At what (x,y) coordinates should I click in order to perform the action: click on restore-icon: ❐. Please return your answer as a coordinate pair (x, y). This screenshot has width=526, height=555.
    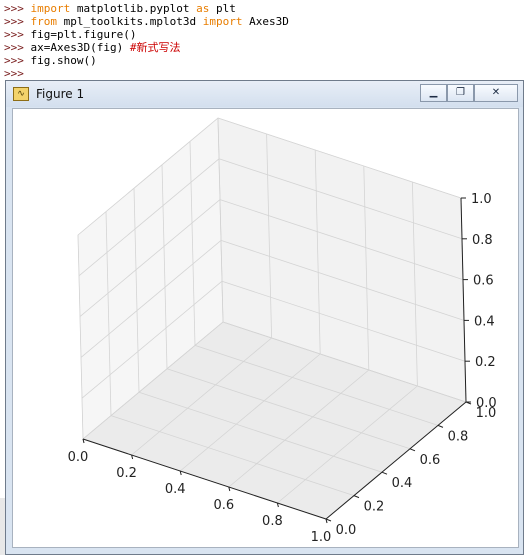
    Looking at the image, I should click on (460, 92).